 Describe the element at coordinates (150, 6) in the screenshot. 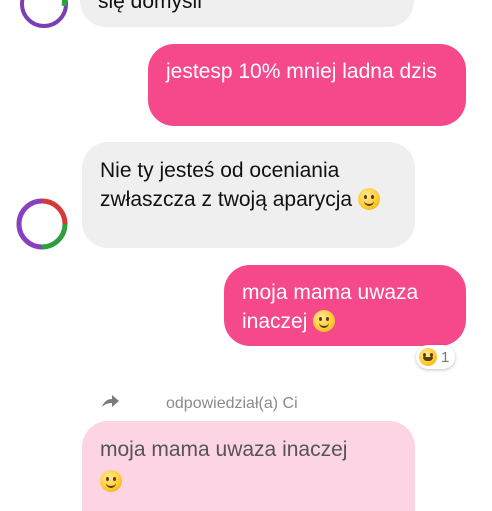

I see `message-text: się domyśli` at that location.